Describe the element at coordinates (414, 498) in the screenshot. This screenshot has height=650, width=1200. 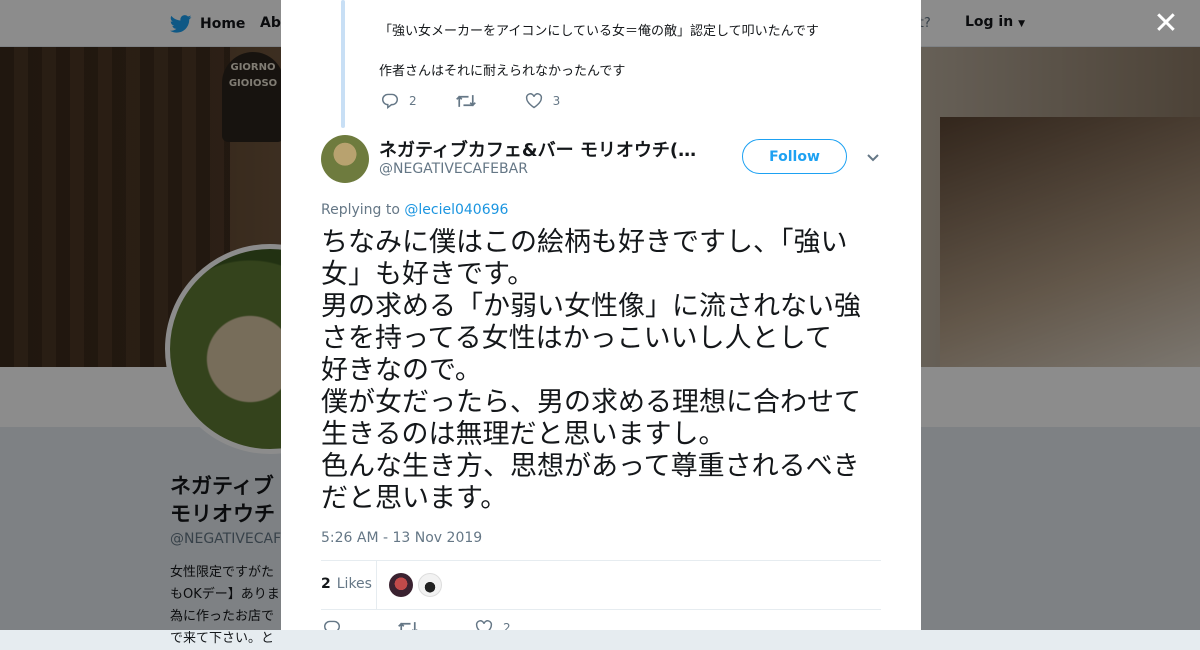
I see `tweet-text-line: だと思います。` at that location.